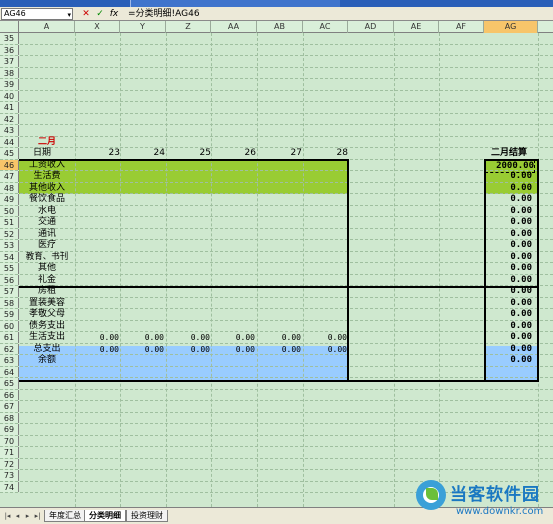  Describe the element at coordinates (276, 257) in the screenshot. I see `table-row: 54 教育、书刊 0.00` at that location.